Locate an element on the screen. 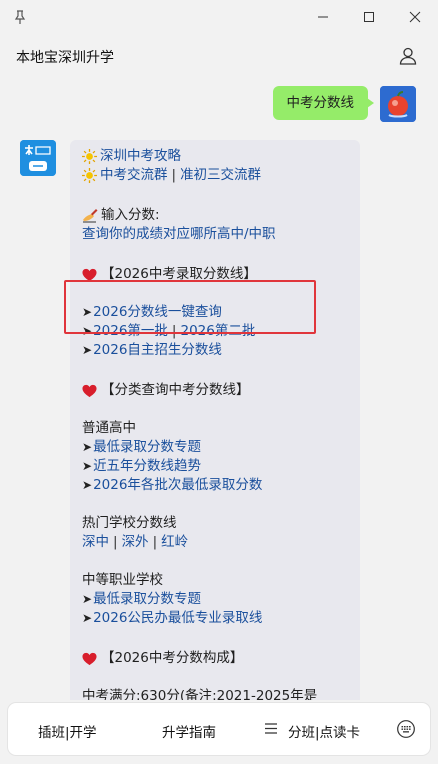  input-score-label: 输入分数: is located at coordinates (130, 215).